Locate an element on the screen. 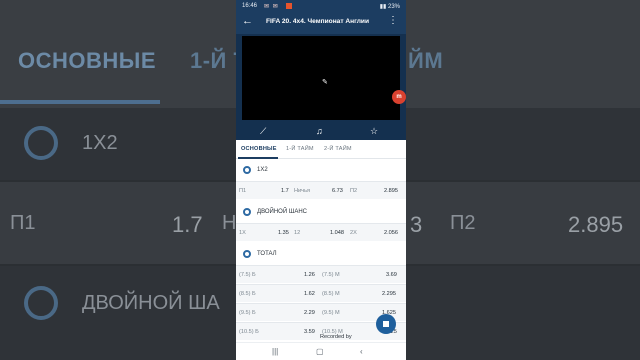 The width and height of the screenshot is (640, 360). total-row: (7.5) Б 1.26 (7.5) М 3.69 is located at coordinates (321, 274).